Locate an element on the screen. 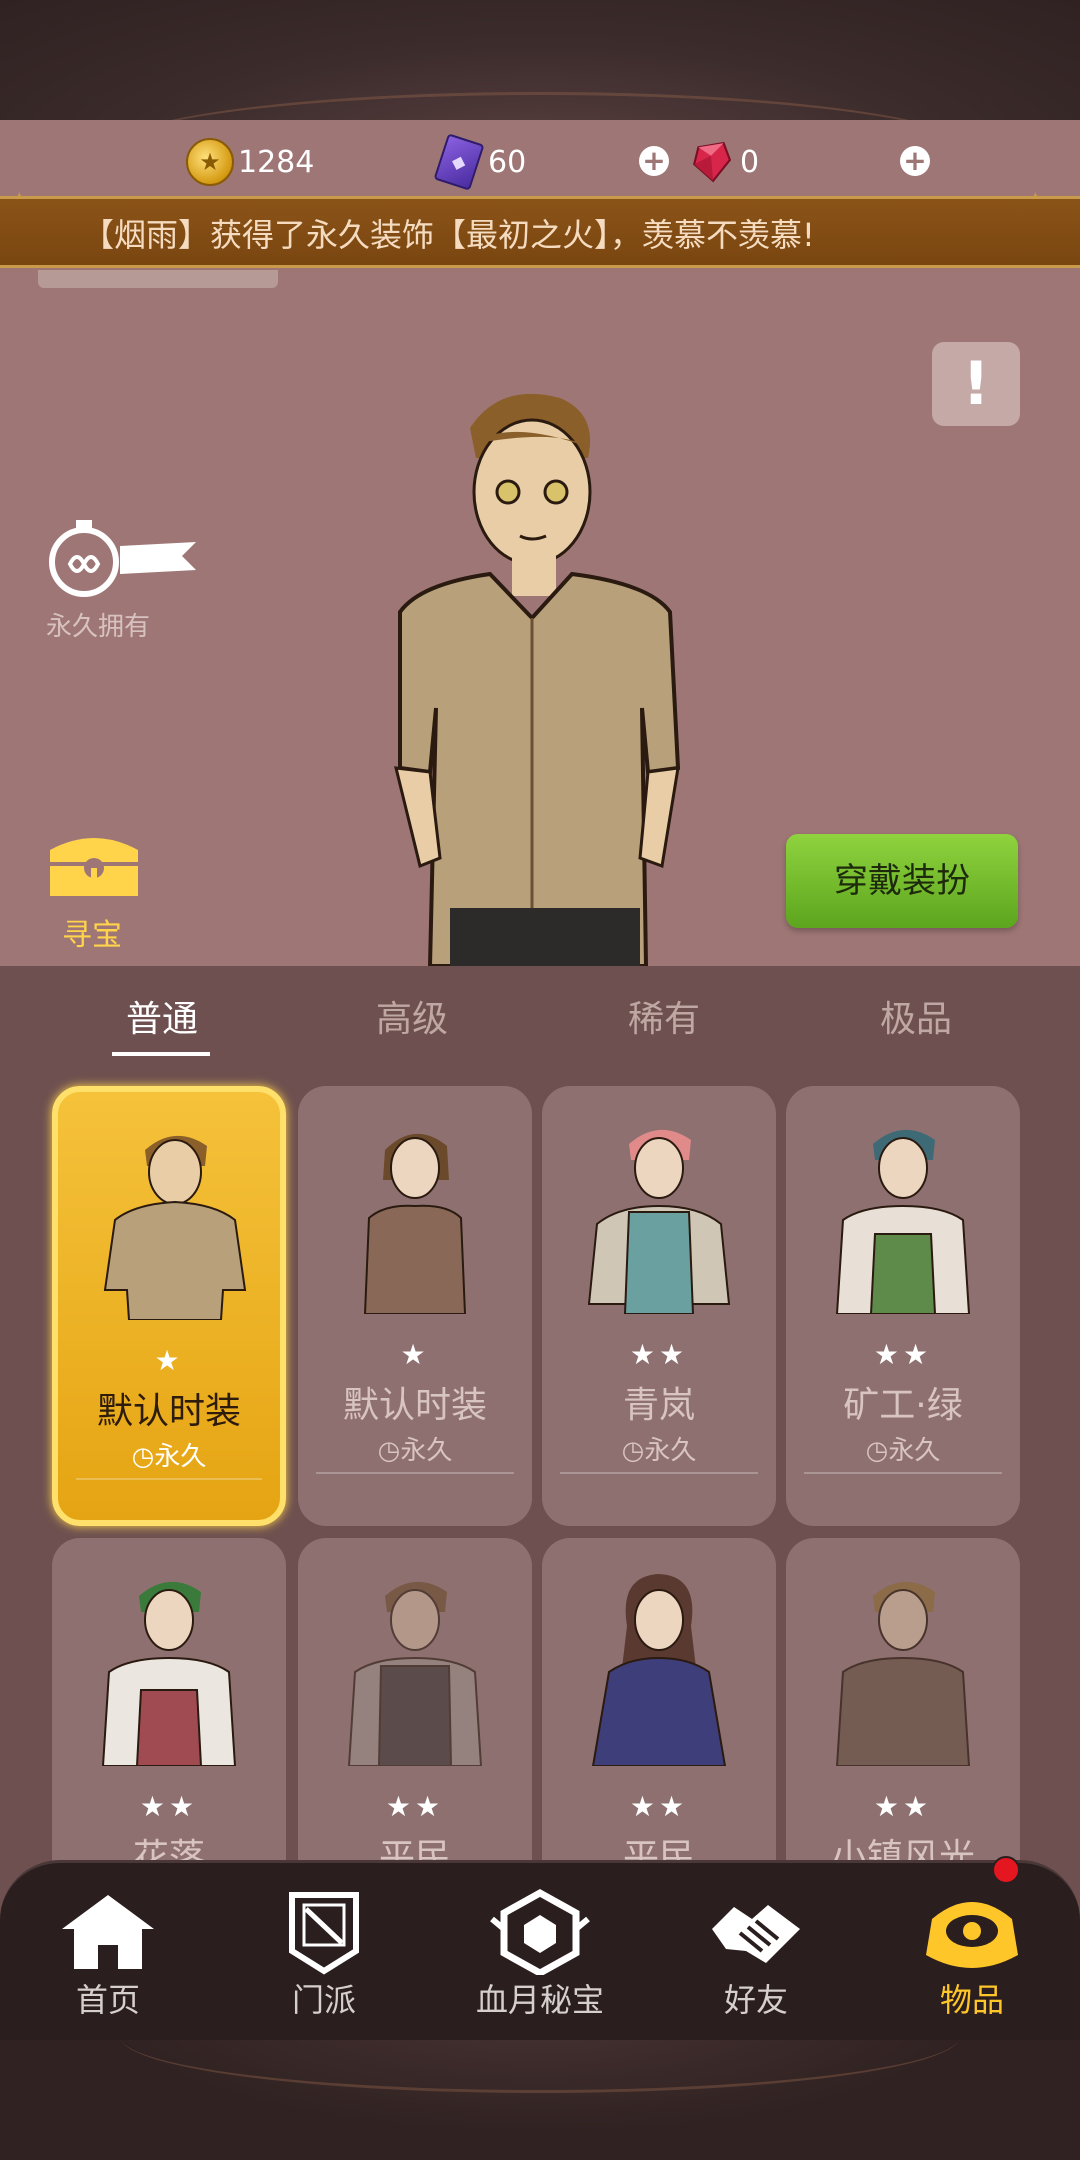 The image size is (1080, 2160). card-icon: ◆ is located at coordinates (459, 162).